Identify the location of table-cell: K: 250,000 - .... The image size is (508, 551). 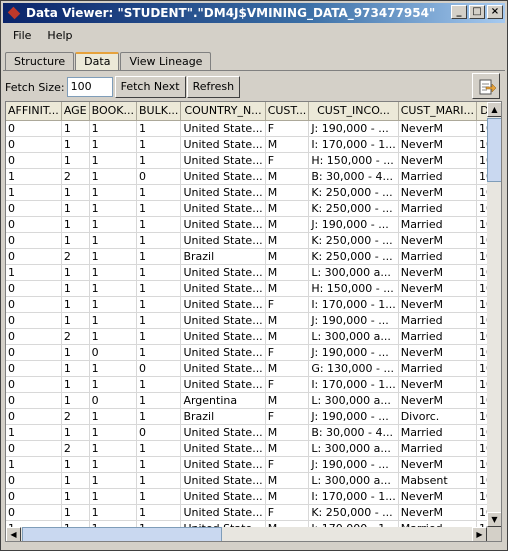
(353, 512).